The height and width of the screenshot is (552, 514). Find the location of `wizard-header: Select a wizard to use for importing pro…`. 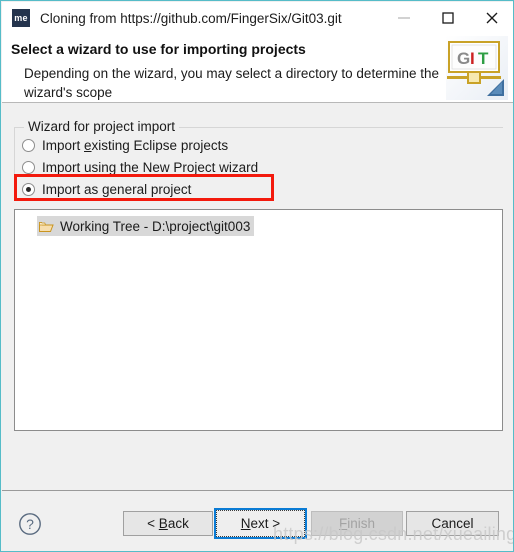

wizard-header: Select a wizard to use for importing pro… is located at coordinates (257, 68).